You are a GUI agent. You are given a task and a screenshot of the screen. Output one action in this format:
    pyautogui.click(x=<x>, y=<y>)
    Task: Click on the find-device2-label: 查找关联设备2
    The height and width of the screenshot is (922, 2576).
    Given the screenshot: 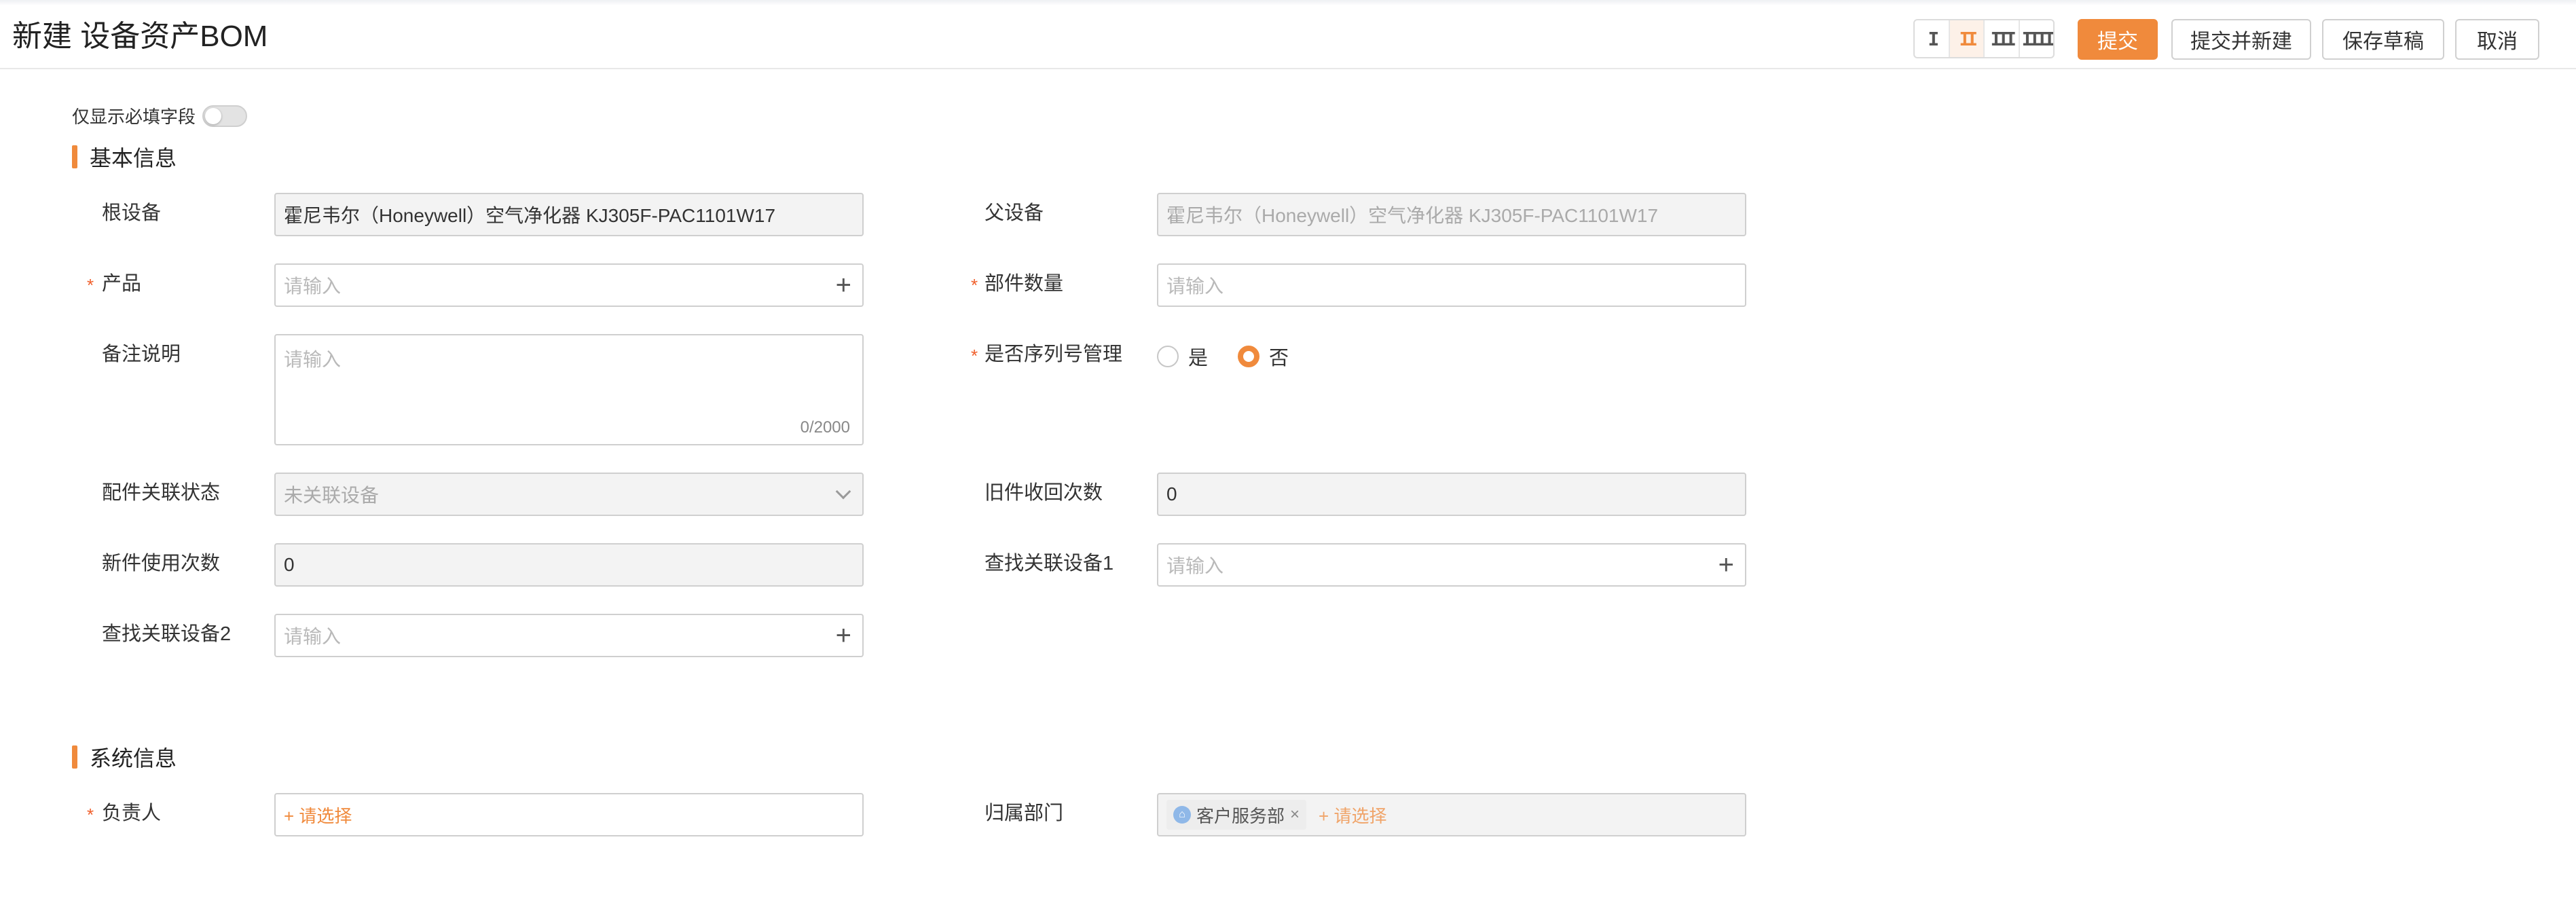 What is the action you would take?
    pyautogui.click(x=167, y=634)
    